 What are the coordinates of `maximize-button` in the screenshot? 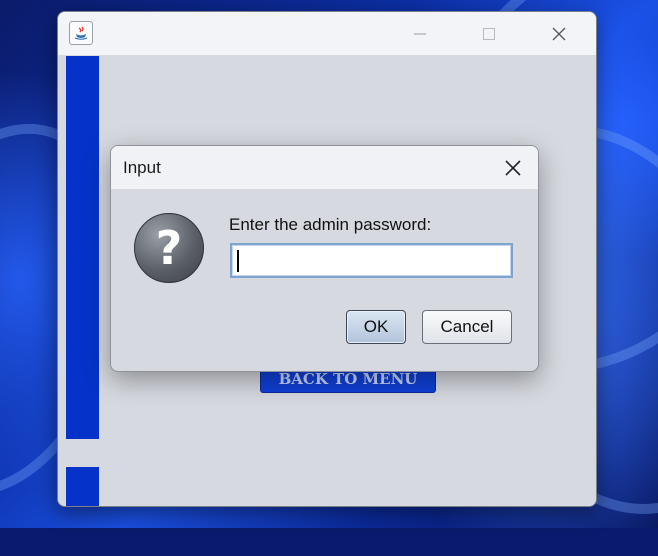 It's located at (489, 33).